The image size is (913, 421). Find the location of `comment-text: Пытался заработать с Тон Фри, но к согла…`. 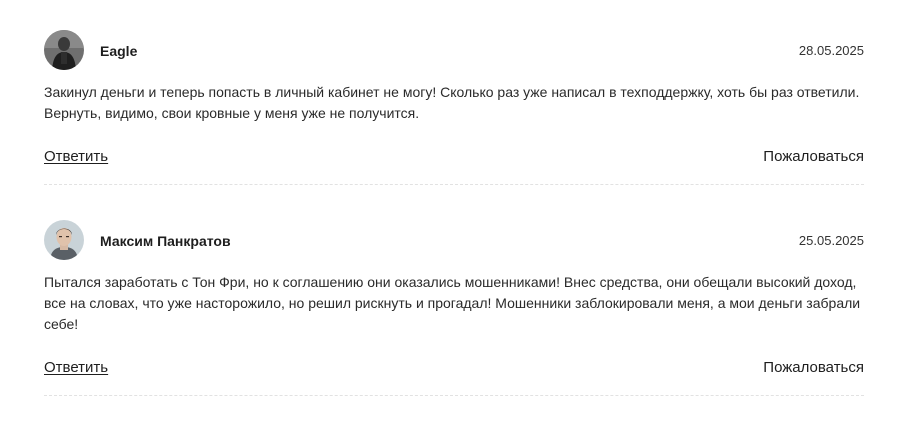

comment-text: Пытался заработать с Тон Фри, но к согла… is located at coordinates (452, 303).